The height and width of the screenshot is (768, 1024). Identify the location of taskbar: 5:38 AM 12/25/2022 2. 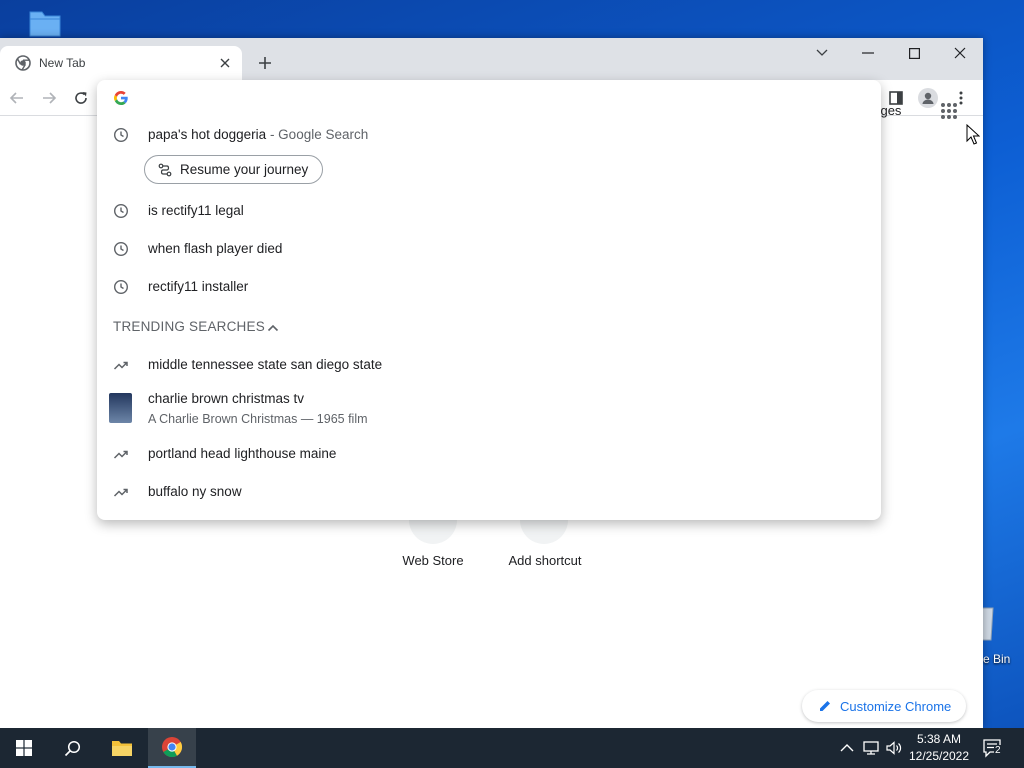
(512, 748).